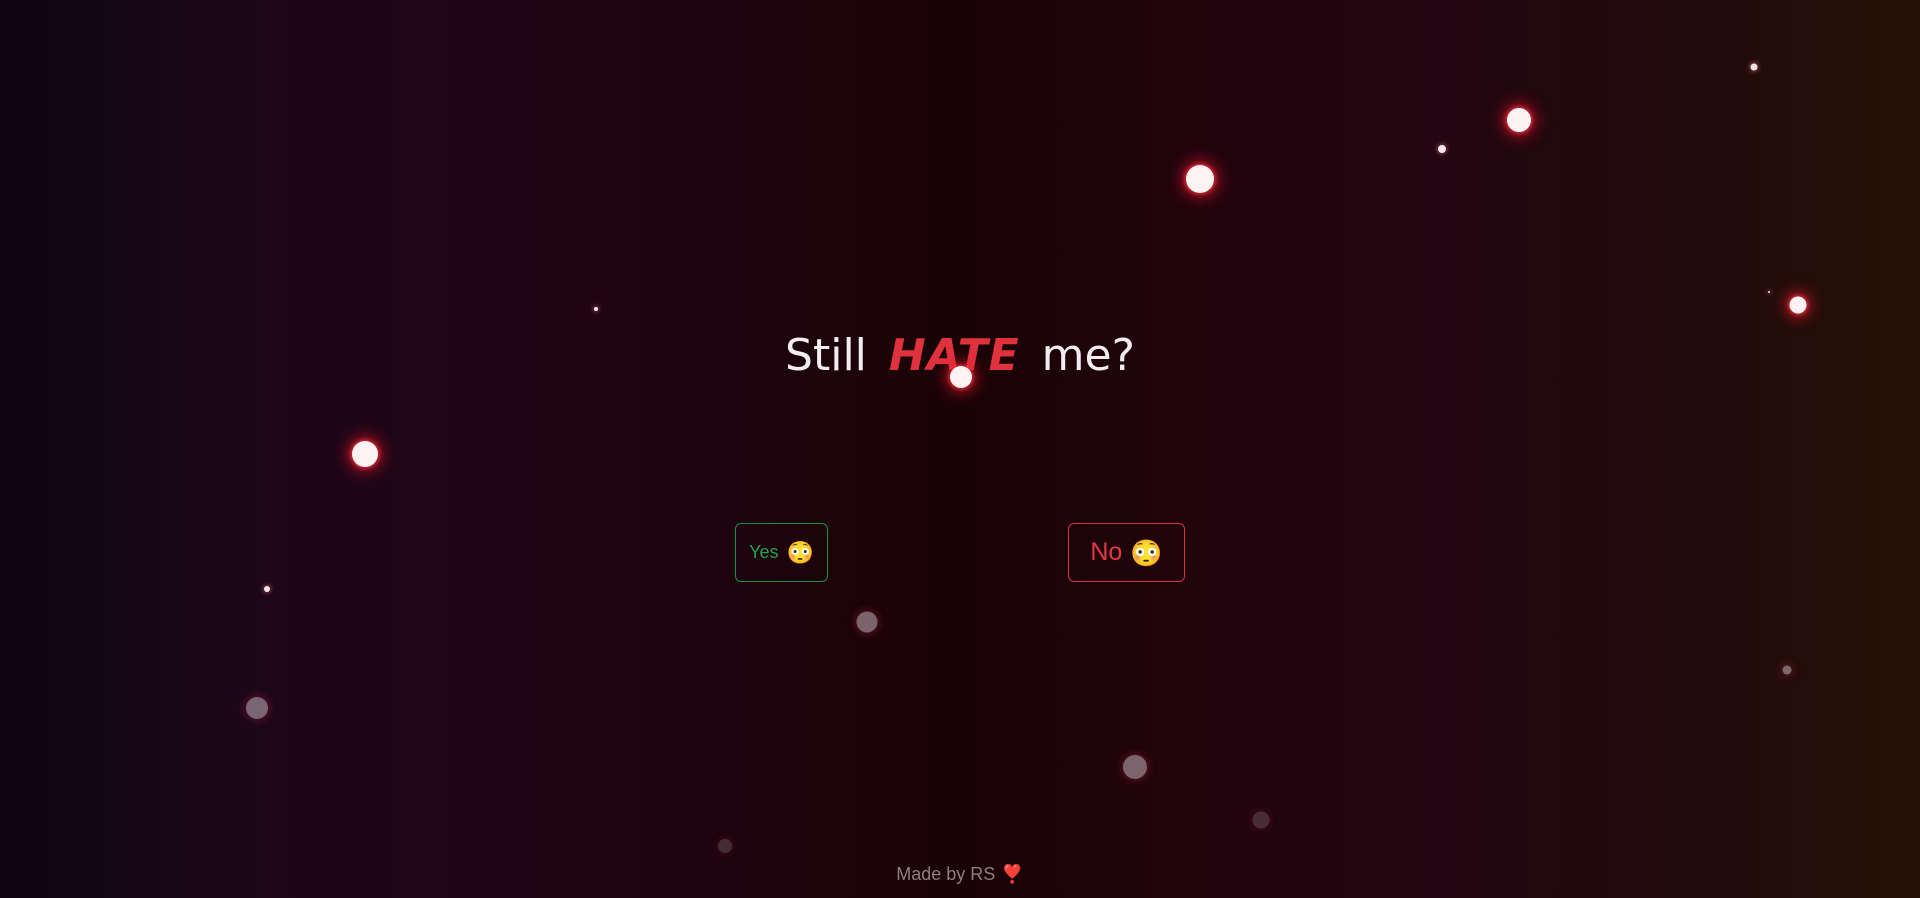 The width and height of the screenshot is (1920, 898). Describe the element at coordinates (826, 355) in the screenshot. I see `question-text-before: Still` at that location.